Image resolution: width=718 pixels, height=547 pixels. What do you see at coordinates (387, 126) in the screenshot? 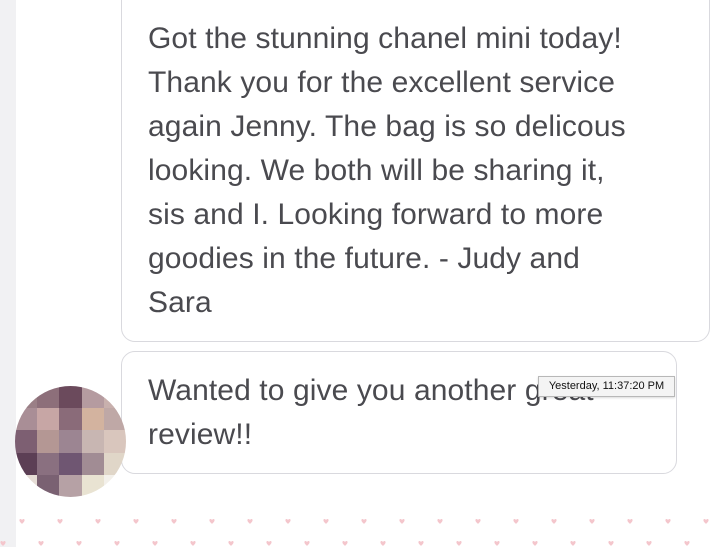
I see `message-line: again Jenny. The bag is so delicous` at bounding box center [387, 126].